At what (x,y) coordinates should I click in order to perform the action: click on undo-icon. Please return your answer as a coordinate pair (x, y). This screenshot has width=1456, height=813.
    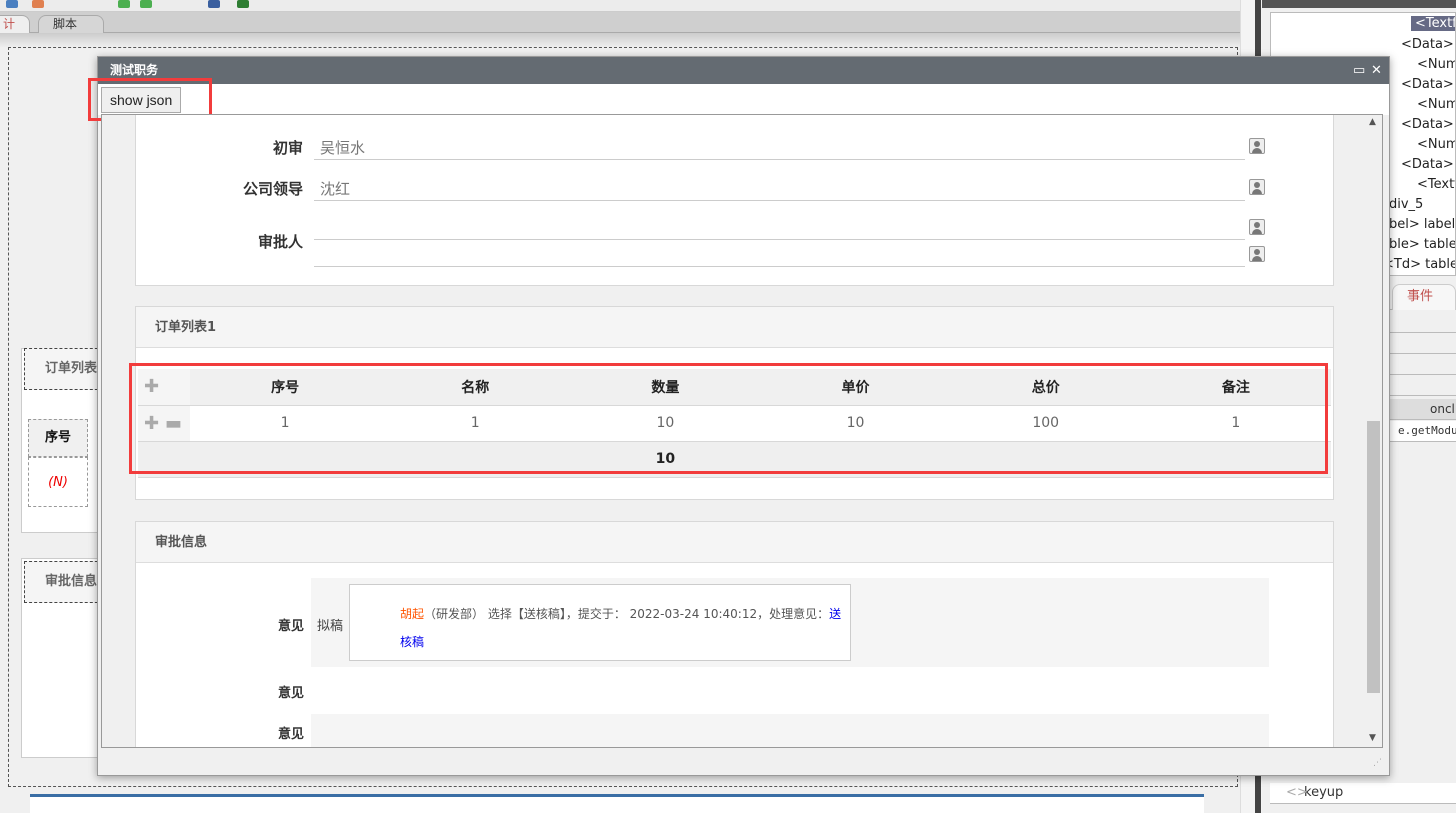
    Looking at the image, I should click on (38, 4).